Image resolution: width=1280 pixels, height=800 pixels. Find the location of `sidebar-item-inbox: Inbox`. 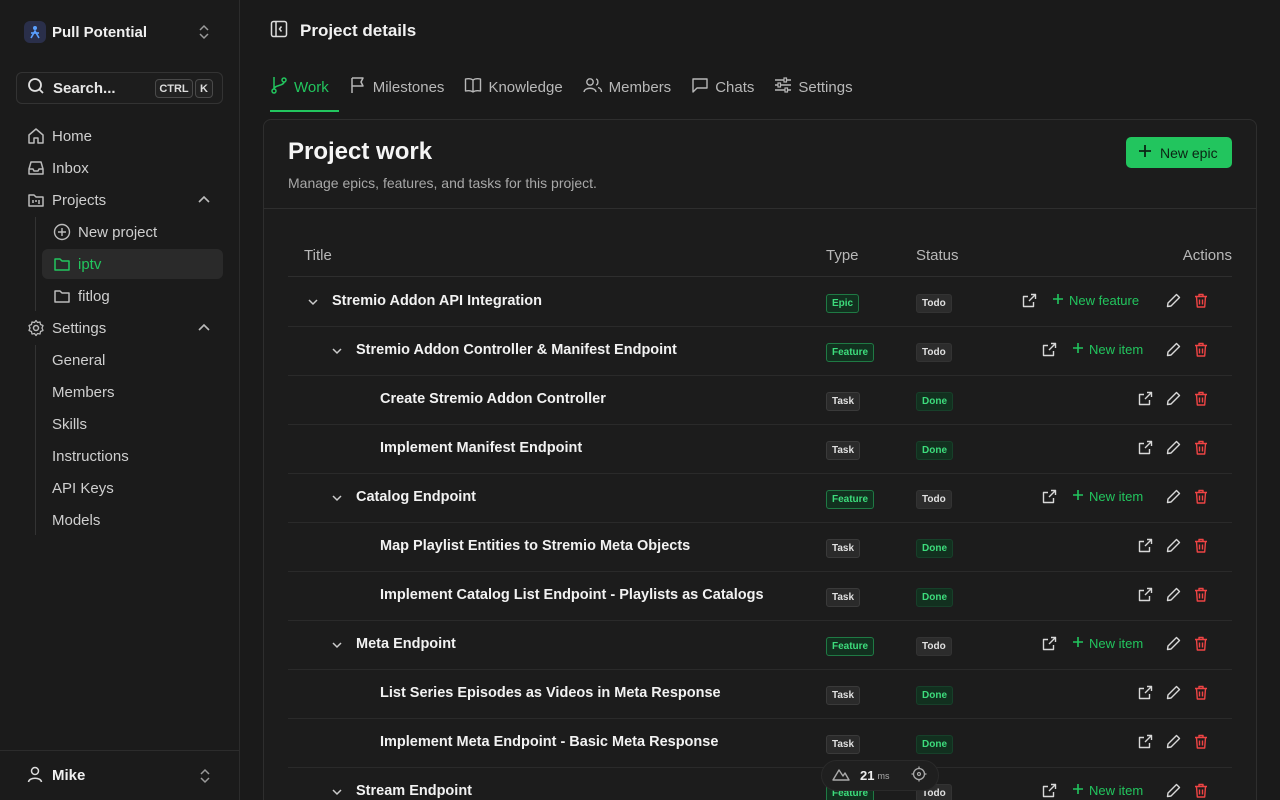

sidebar-item-inbox: Inbox is located at coordinates (119, 168).